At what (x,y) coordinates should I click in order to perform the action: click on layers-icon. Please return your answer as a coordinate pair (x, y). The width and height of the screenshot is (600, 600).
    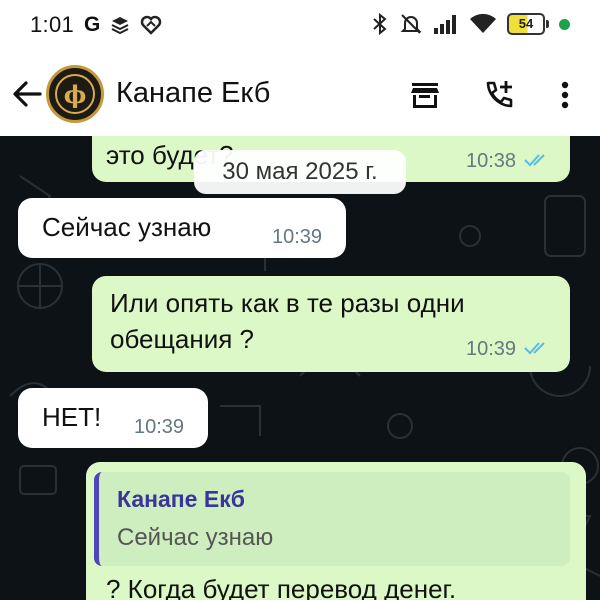
    Looking at the image, I should click on (120, 26).